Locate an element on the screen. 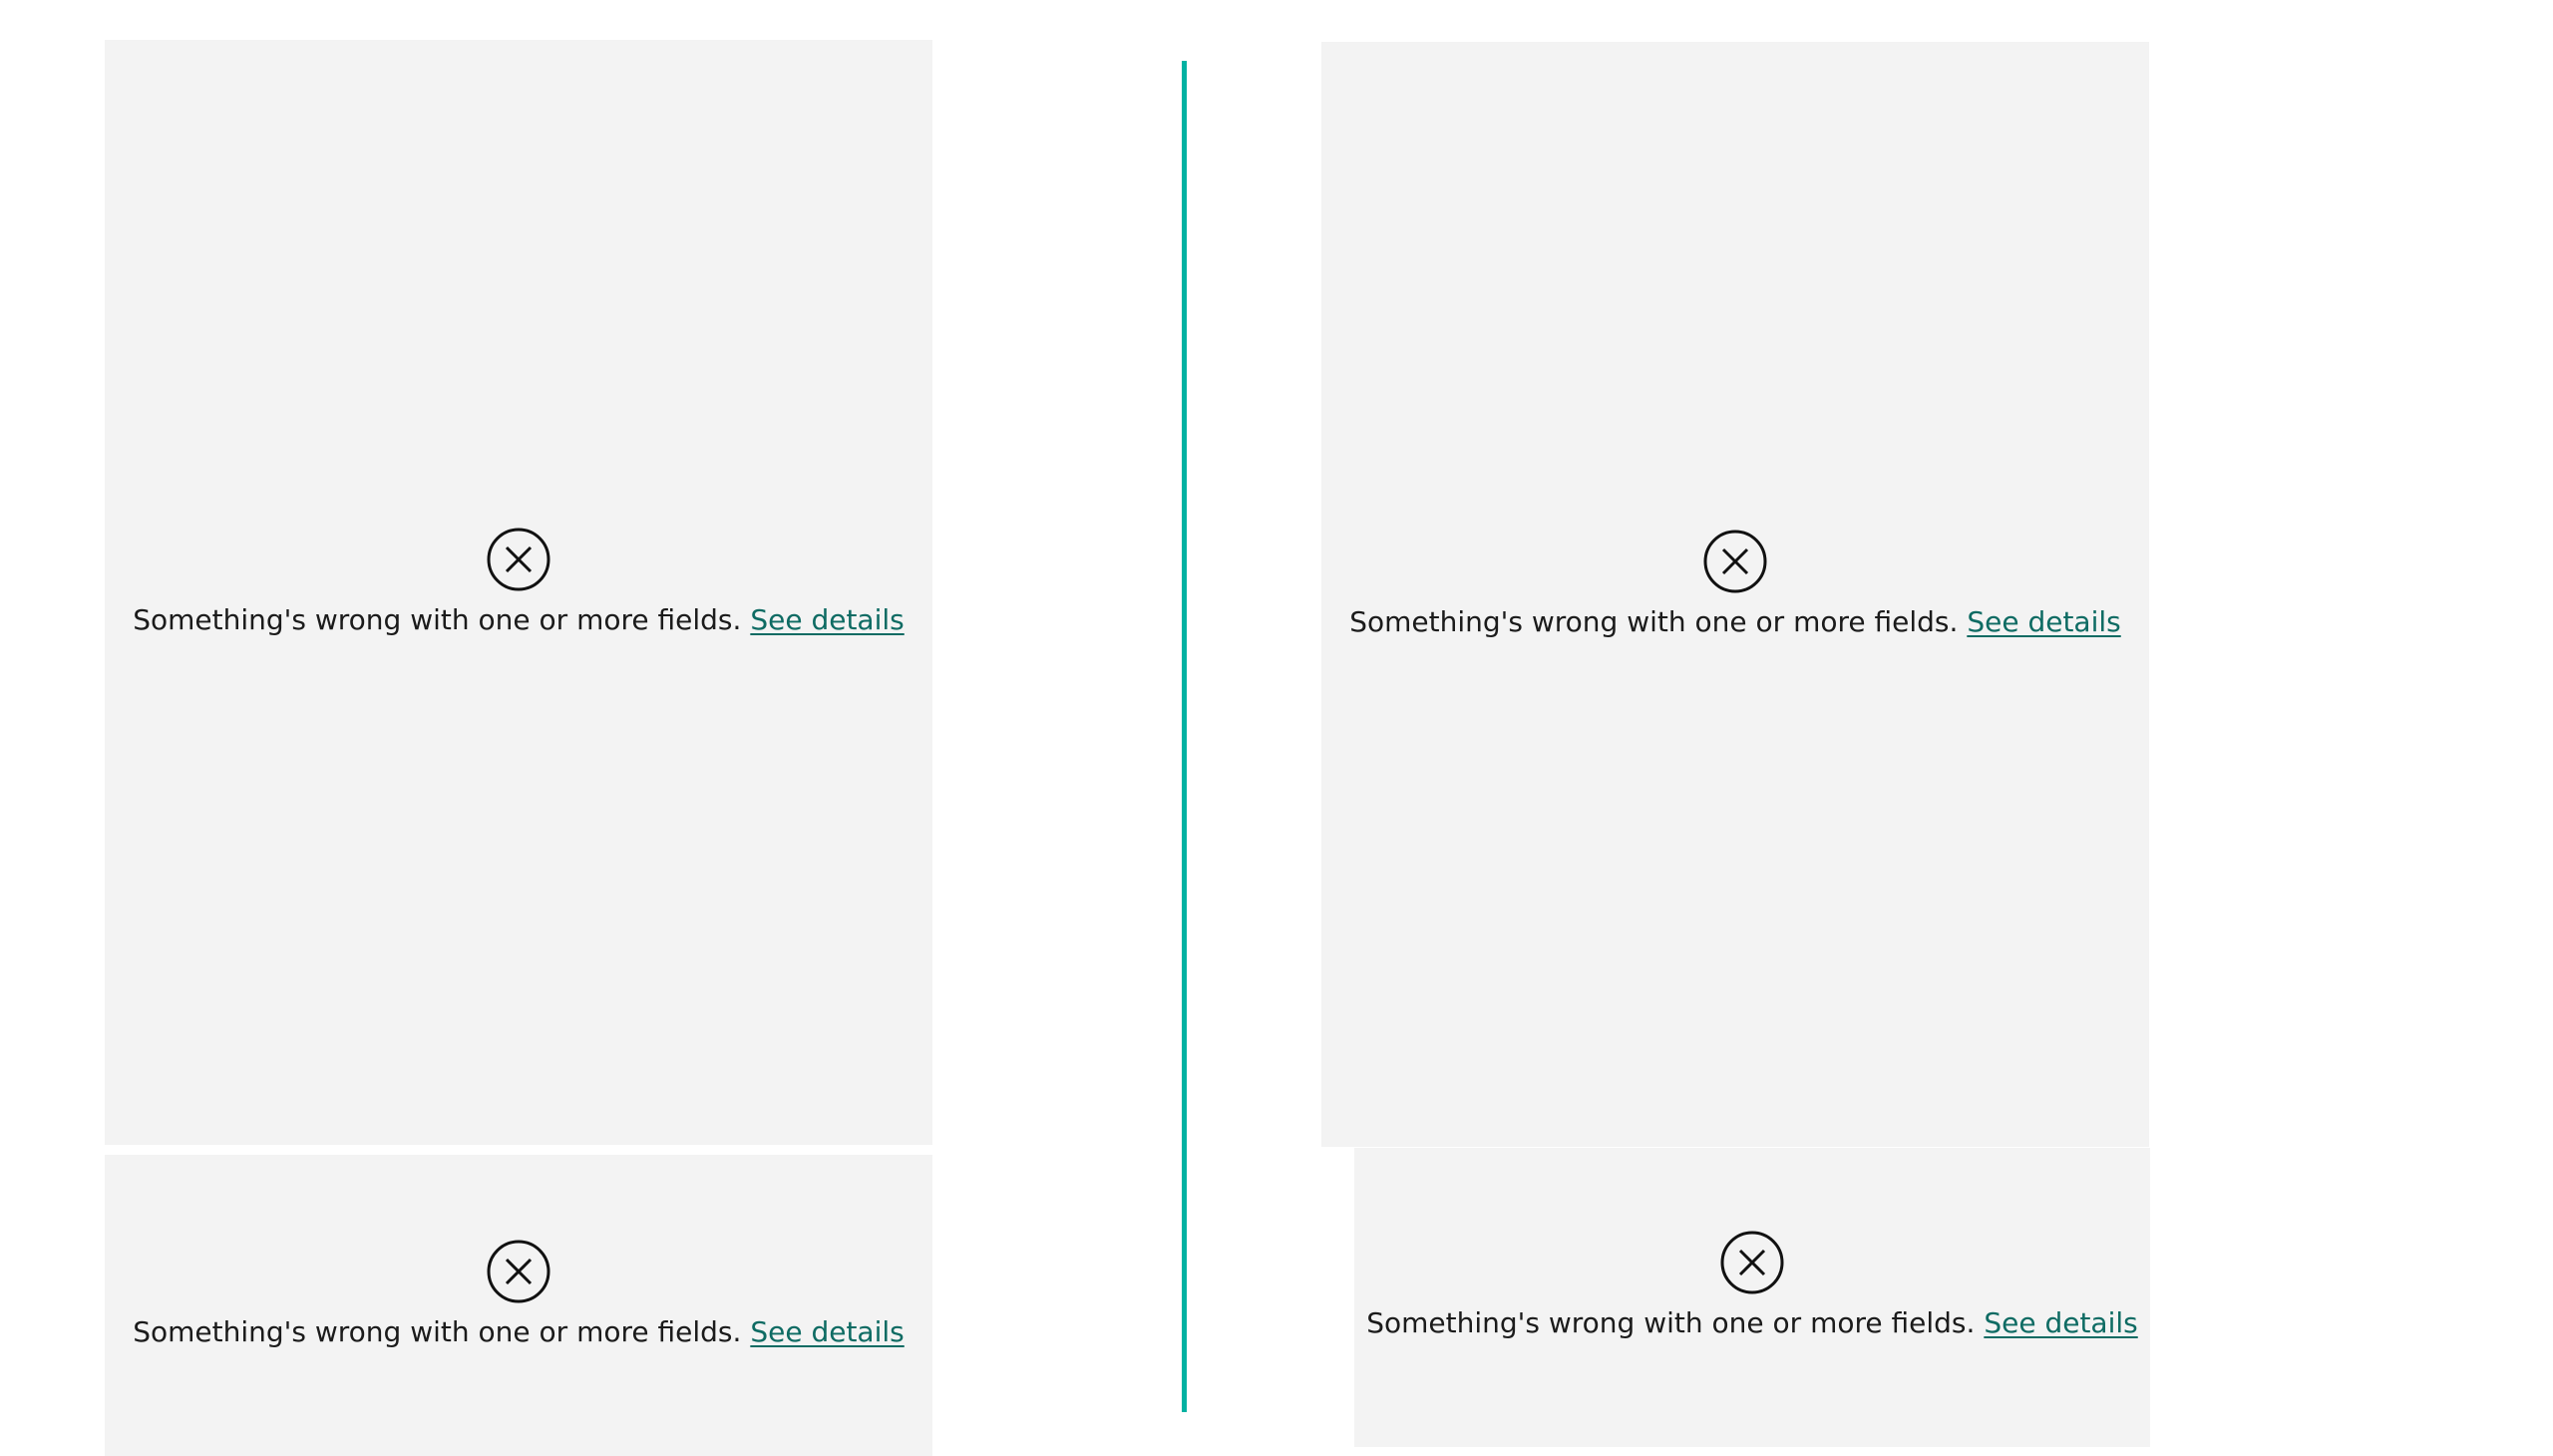  vertical-divider is located at coordinates (1184, 736).